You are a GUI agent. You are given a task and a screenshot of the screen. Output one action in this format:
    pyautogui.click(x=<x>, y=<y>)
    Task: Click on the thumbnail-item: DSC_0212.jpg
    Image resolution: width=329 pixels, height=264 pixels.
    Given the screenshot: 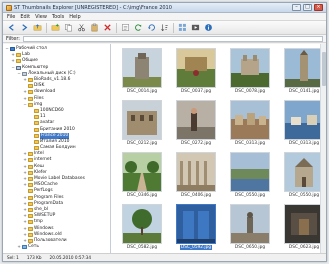 What is the action you would take?
    pyautogui.click(x=142, y=125)
    